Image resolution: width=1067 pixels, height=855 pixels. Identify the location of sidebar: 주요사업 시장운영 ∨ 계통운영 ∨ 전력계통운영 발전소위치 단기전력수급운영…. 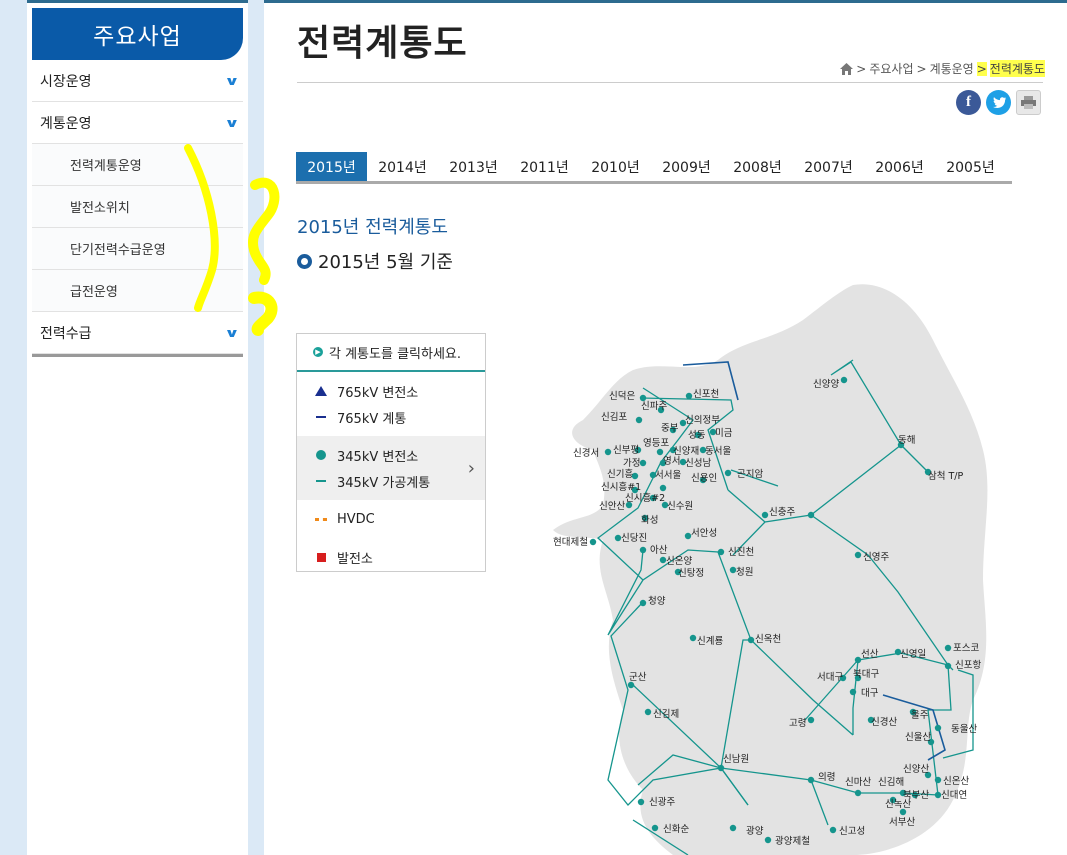
(137, 182).